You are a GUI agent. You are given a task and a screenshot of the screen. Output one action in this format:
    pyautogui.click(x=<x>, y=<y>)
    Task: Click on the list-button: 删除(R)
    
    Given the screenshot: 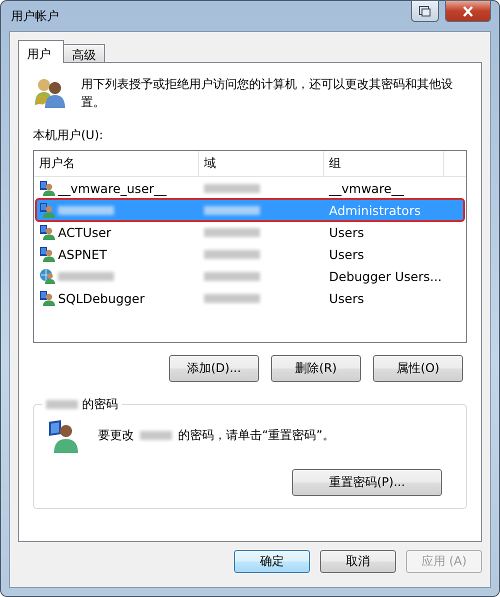 What is the action you would take?
    pyautogui.click(x=316, y=368)
    